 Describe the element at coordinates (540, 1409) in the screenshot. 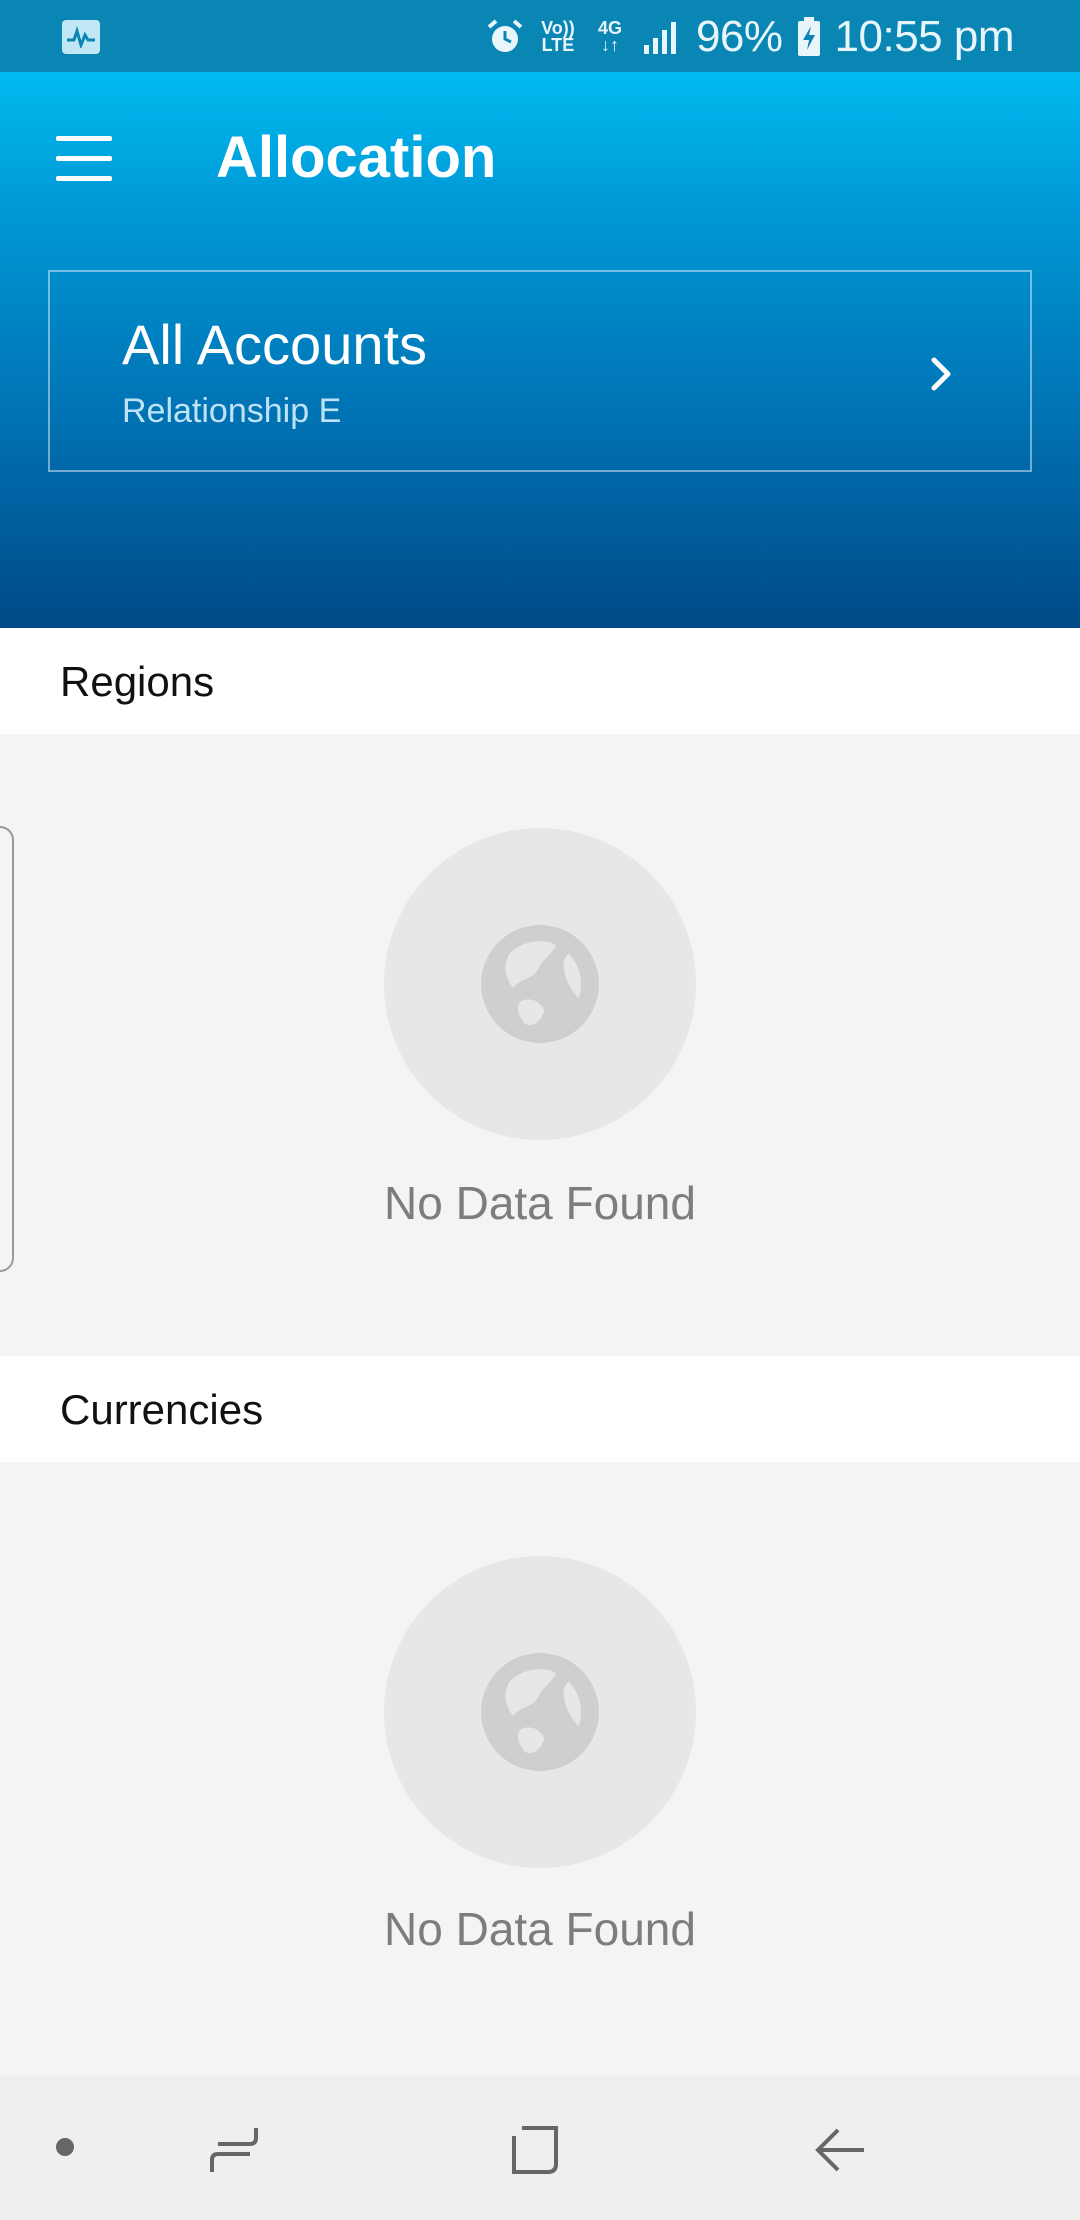

I see `currencies-section-header: Currencies` at that location.